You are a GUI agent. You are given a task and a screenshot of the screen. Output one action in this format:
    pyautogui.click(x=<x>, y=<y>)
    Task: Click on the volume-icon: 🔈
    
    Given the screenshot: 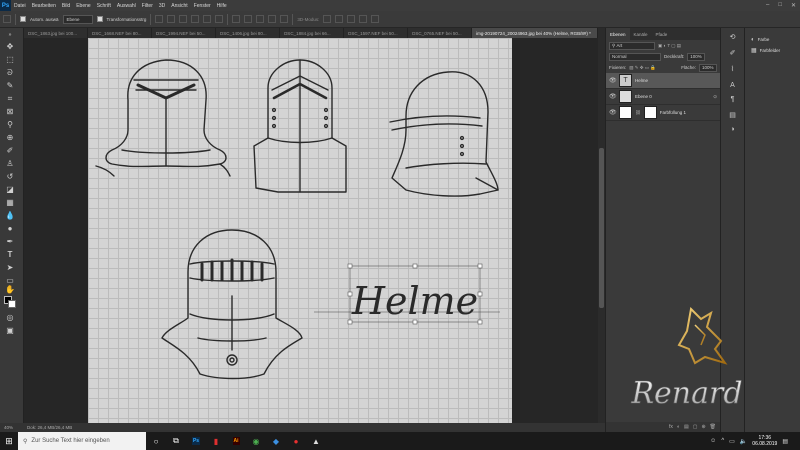 What is the action you would take?
    pyautogui.click(x=743, y=441)
    